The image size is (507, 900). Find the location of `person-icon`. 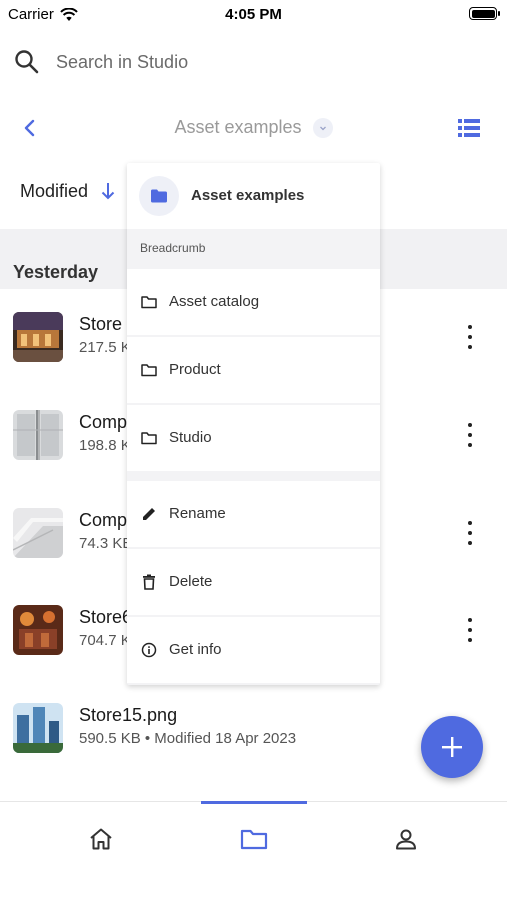

person-icon is located at coordinates (406, 839).